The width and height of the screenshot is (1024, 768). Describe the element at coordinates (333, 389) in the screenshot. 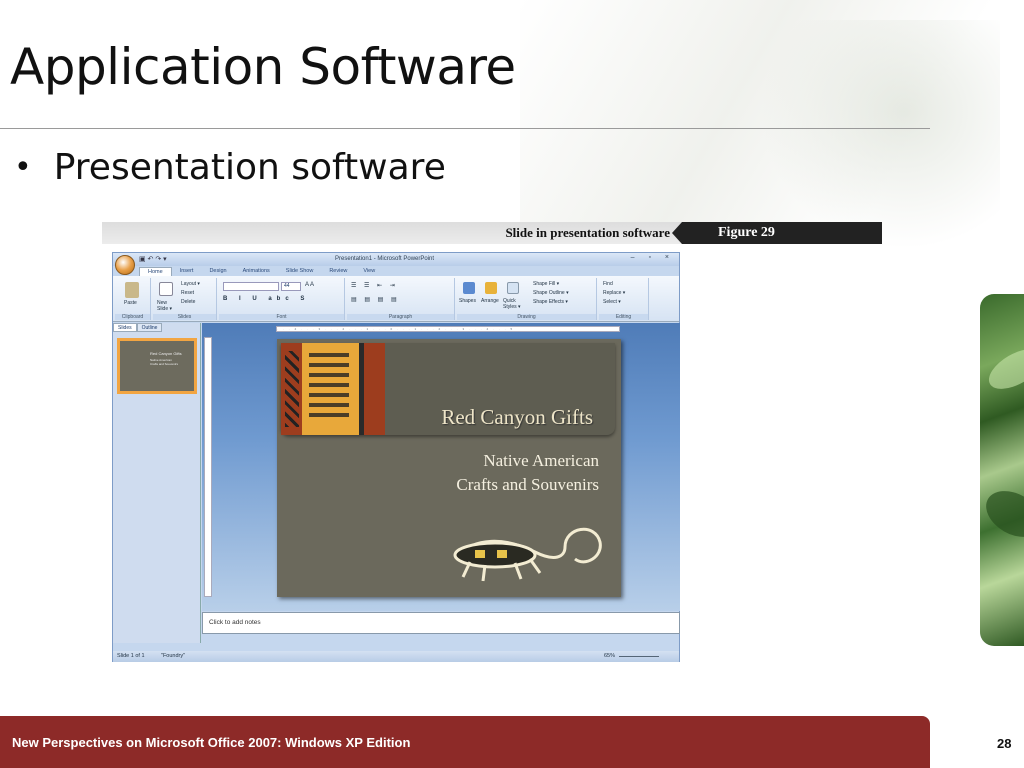

I see `tribal-art-image` at that location.